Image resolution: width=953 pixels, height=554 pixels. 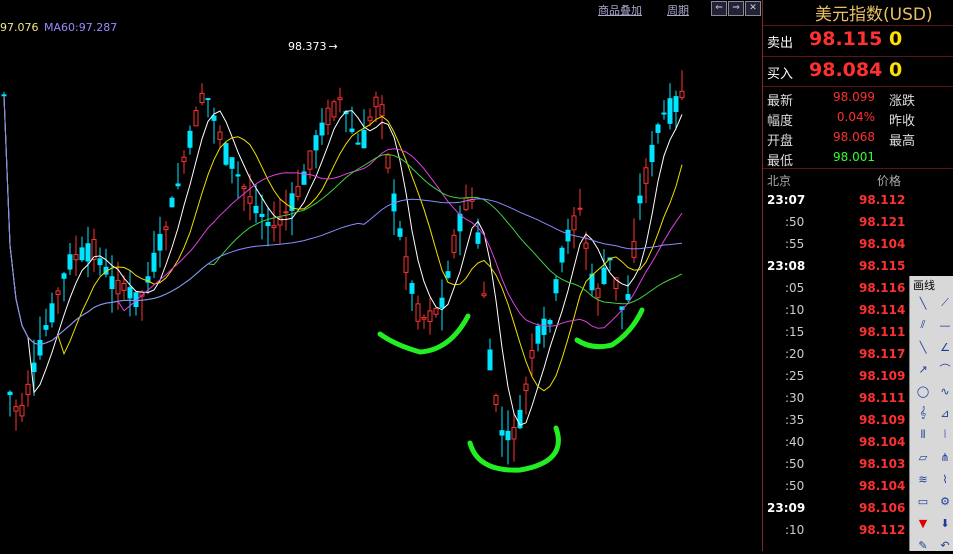 I want to click on channel-icon: ▱, so click(x=923, y=457).